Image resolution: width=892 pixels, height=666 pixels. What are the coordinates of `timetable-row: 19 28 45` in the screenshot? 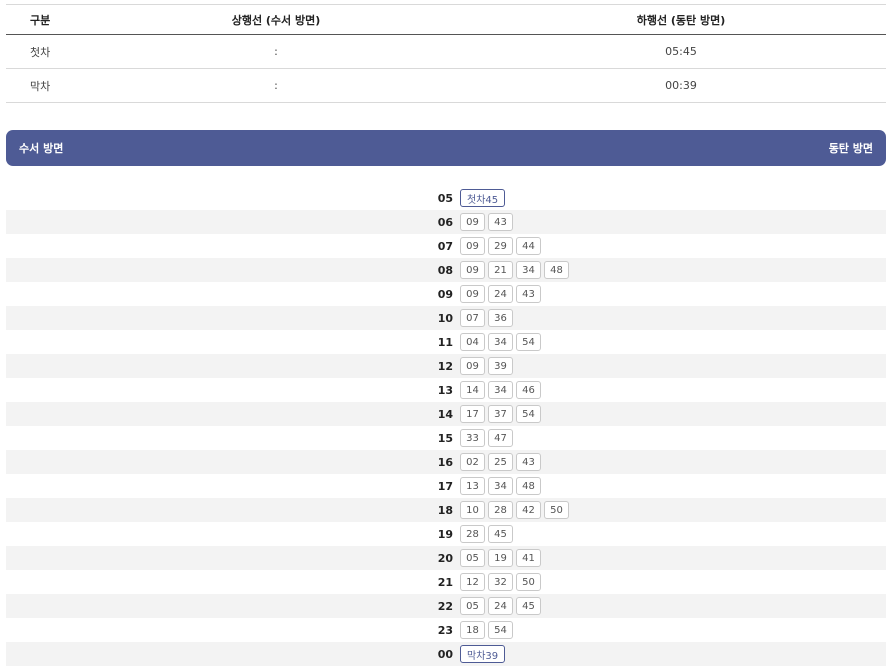 It's located at (446, 534).